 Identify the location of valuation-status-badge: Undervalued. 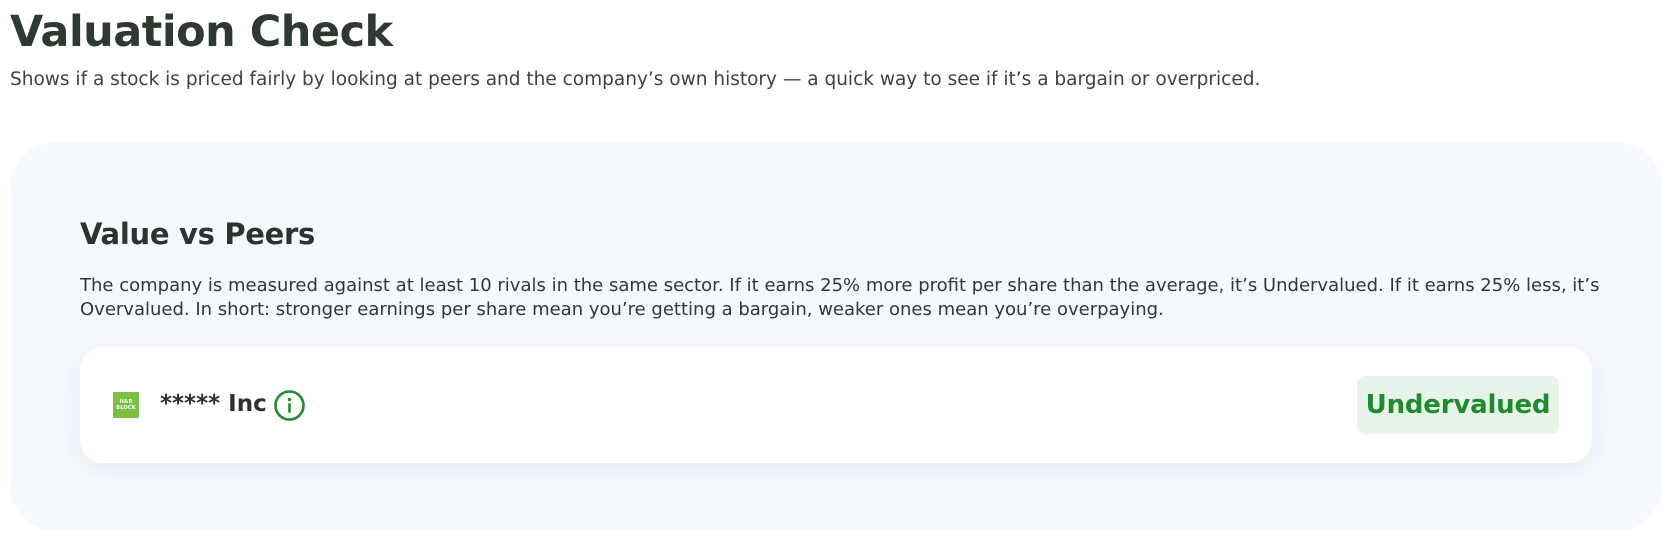
(1458, 405).